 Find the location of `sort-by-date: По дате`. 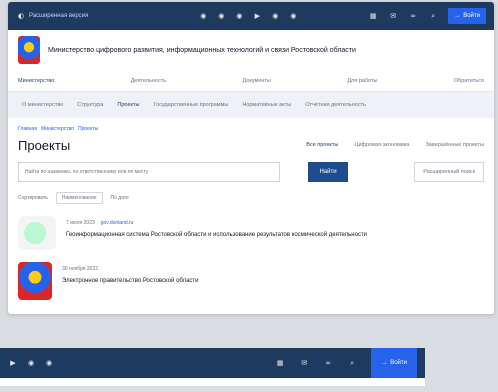

sort-by-date: По дате is located at coordinates (120, 198).